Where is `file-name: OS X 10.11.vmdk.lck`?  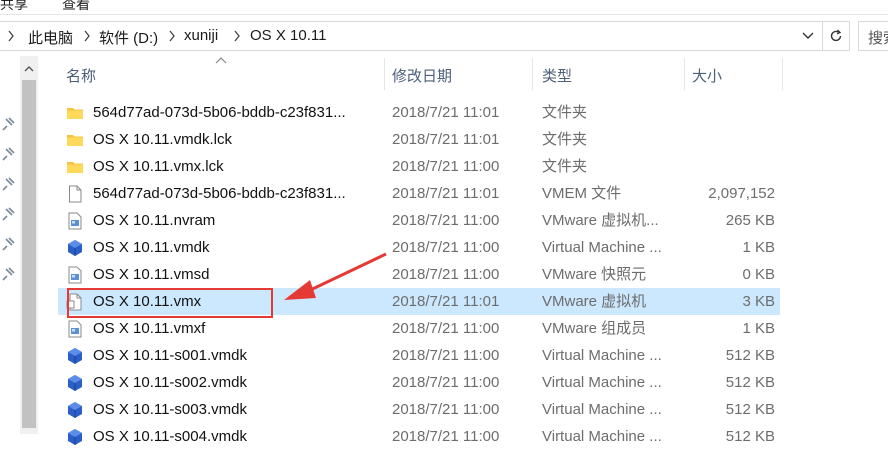 file-name: OS X 10.11.vmdk.lck is located at coordinates (162, 139).